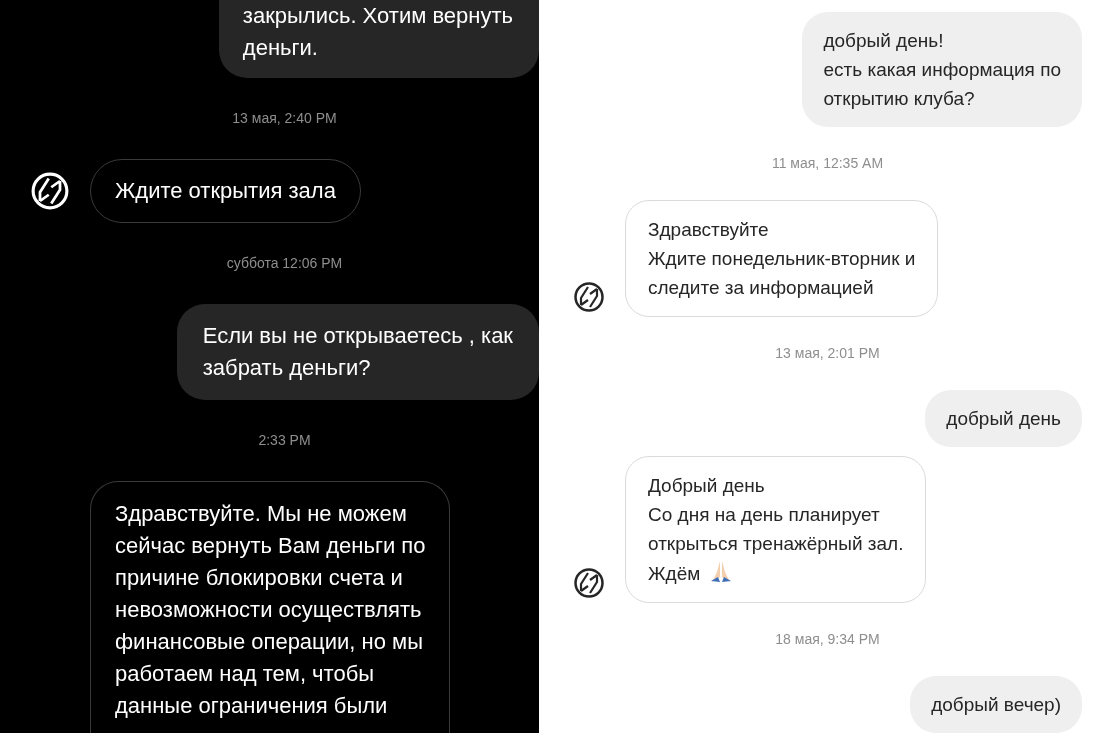  I want to click on sent-message-bubble: добрый день! есть какая информация по открытию клуба?, so click(942, 69).